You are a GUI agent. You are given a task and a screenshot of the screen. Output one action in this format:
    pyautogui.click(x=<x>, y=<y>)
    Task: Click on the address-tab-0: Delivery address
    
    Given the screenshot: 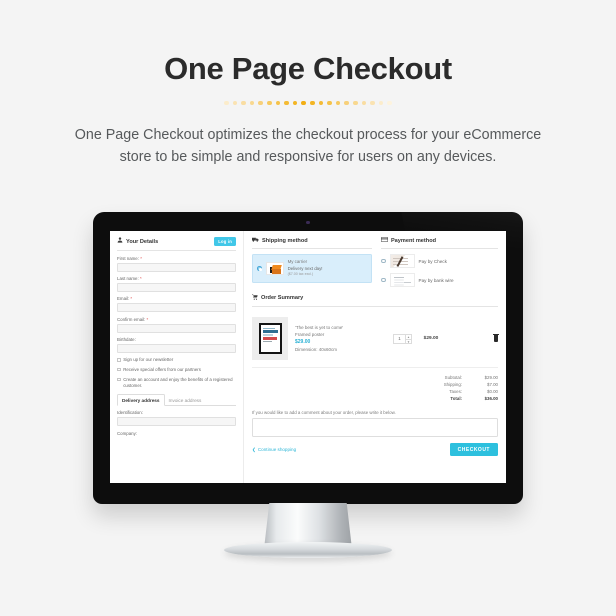 What is the action you would take?
    pyautogui.click(x=141, y=400)
    